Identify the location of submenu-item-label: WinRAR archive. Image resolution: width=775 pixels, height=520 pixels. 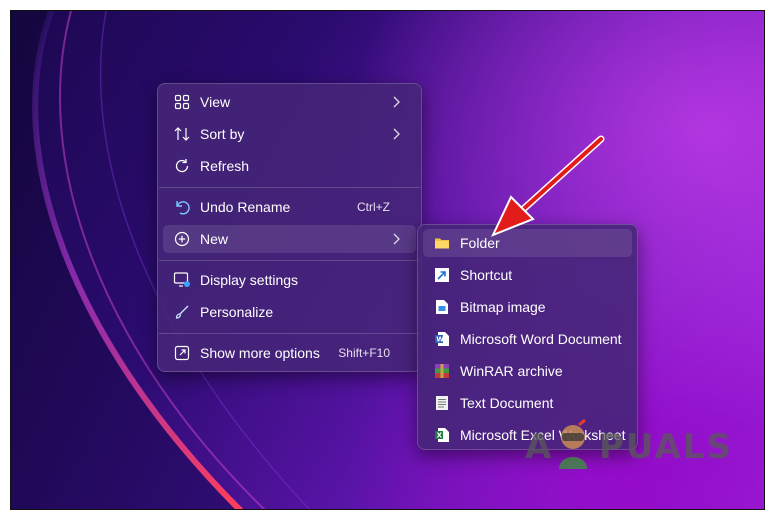
(511, 371).